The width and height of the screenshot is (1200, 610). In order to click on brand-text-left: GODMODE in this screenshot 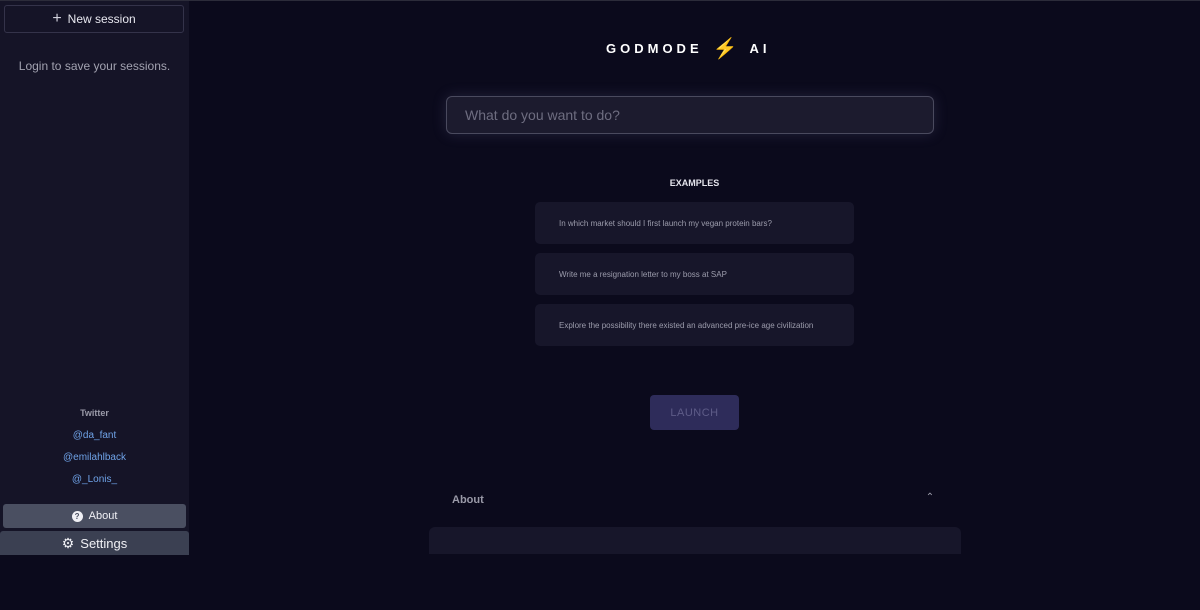, I will do `click(654, 48)`.